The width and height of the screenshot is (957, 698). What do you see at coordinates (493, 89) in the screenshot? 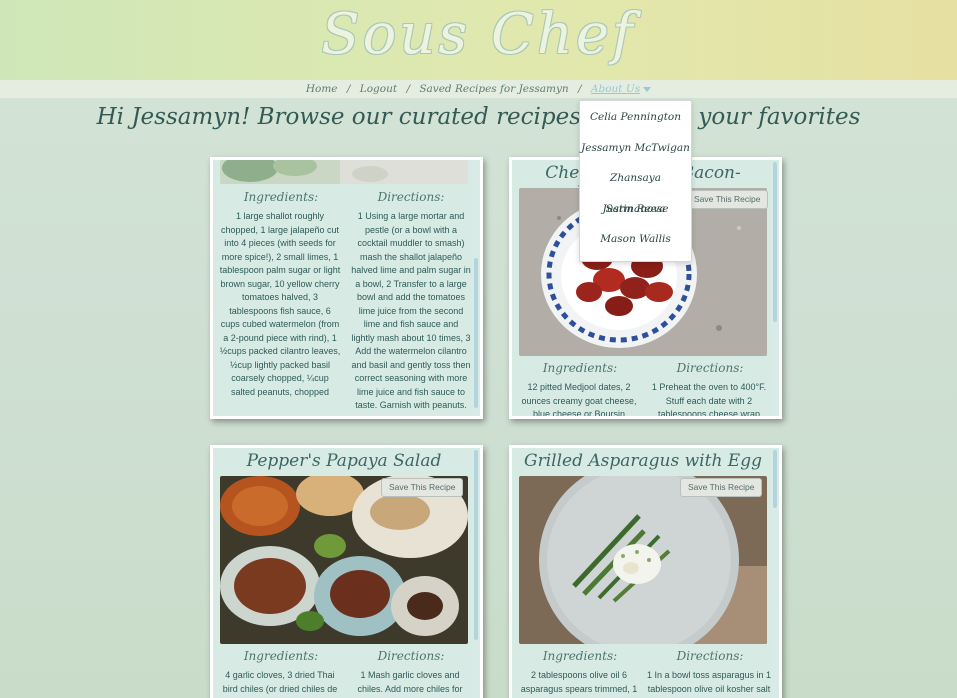
I see `nav-saved-recipes-link: Saved Recipes for Jessamyn` at bounding box center [493, 89].